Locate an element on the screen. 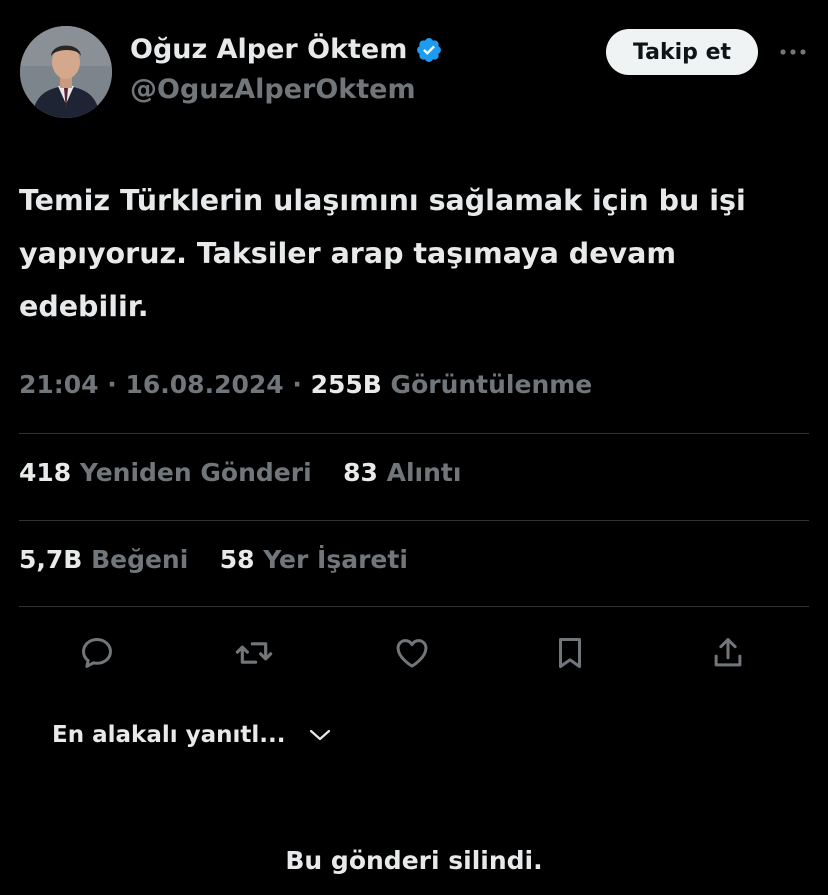 This screenshot has width=828, height=895. repost-button is located at coordinates (254, 653).